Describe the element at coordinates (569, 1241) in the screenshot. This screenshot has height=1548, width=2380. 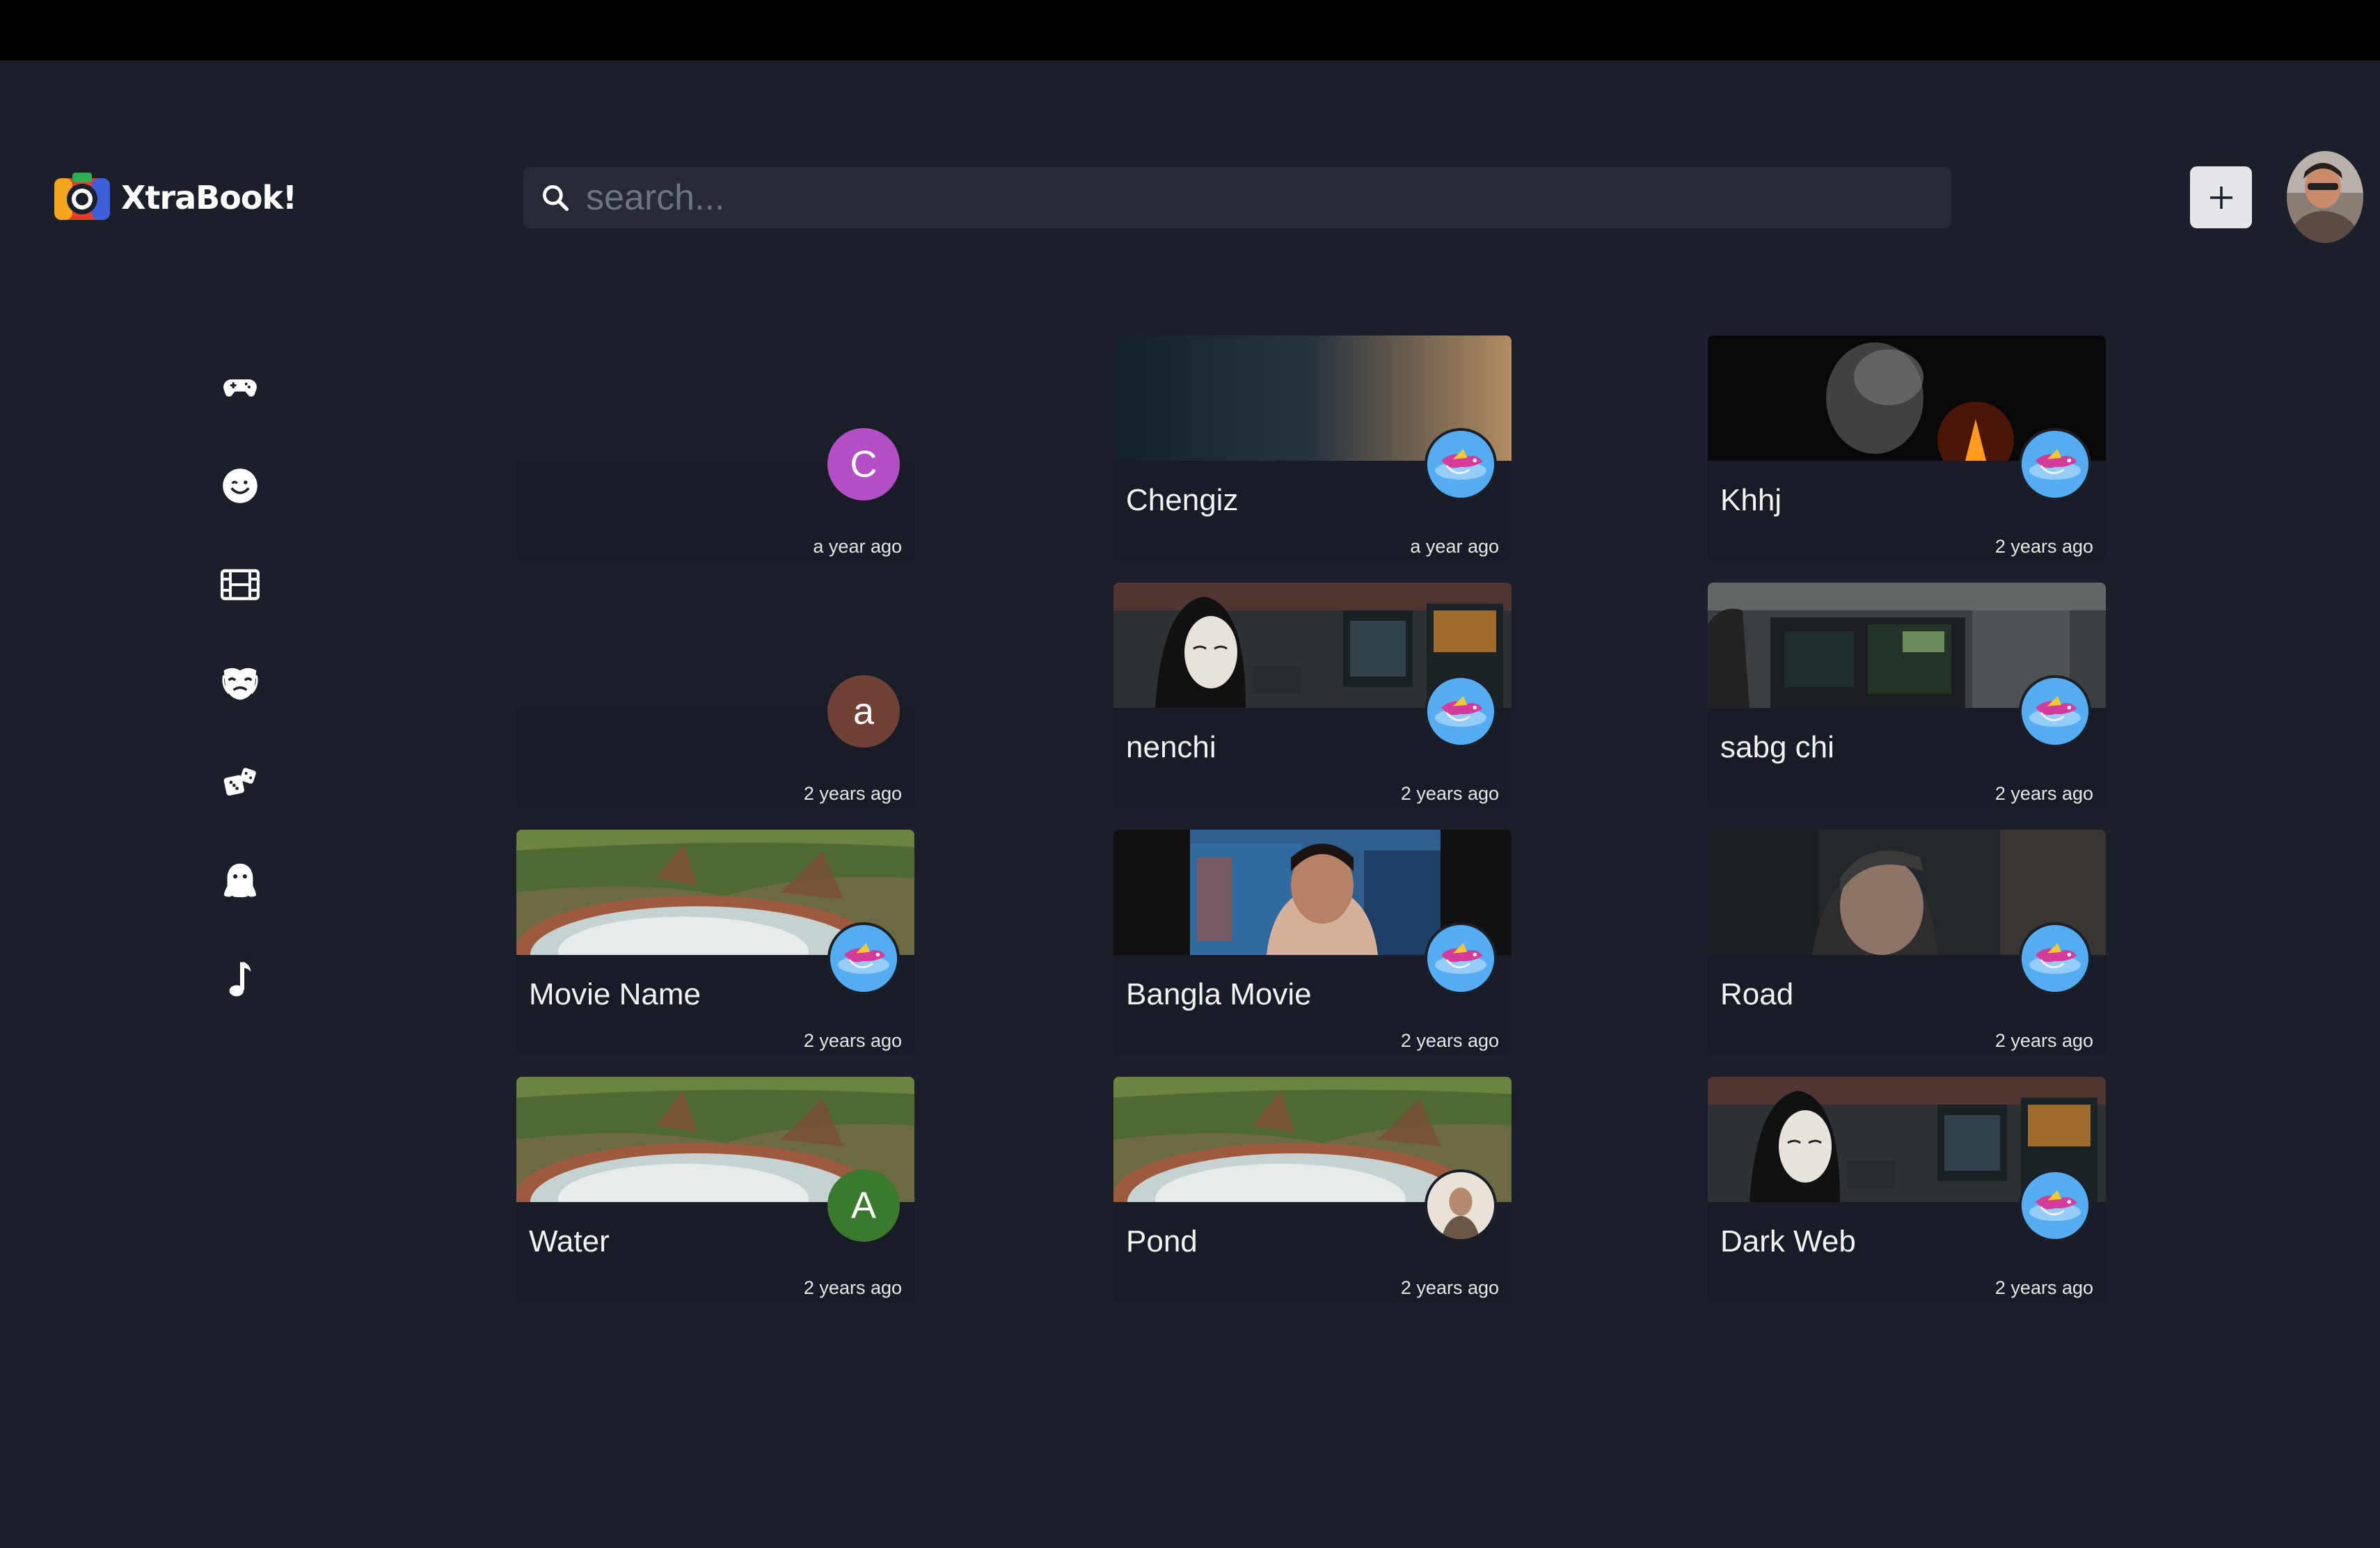
I see `video-title: Water` at that location.